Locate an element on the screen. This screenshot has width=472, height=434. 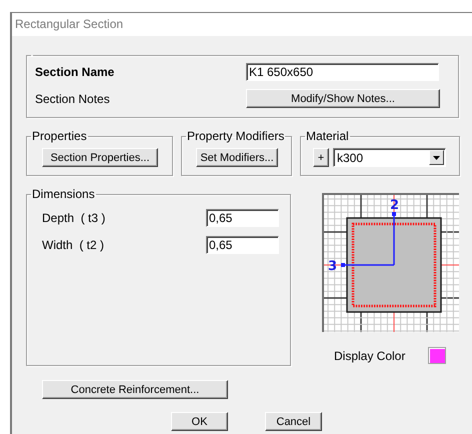
color-swatch is located at coordinates (437, 355).